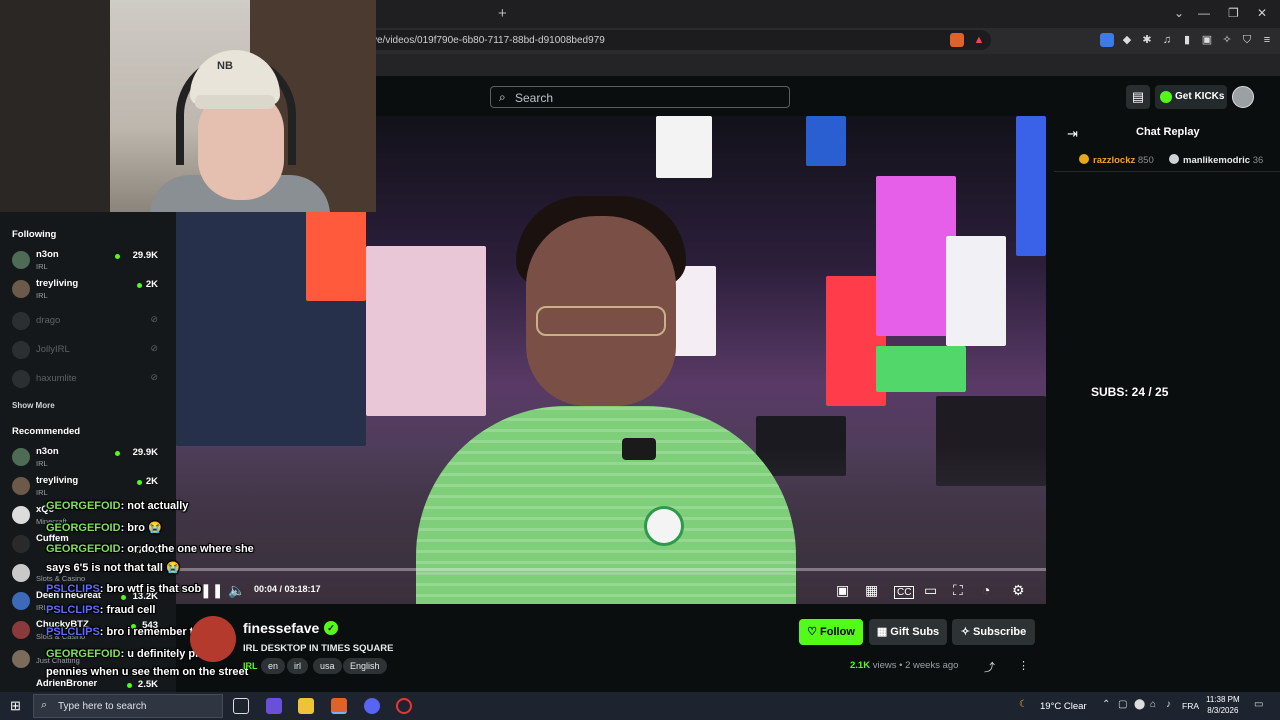  Describe the element at coordinates (281, 628) in the screenshot. I see `channel-name: finessefave` at that location.